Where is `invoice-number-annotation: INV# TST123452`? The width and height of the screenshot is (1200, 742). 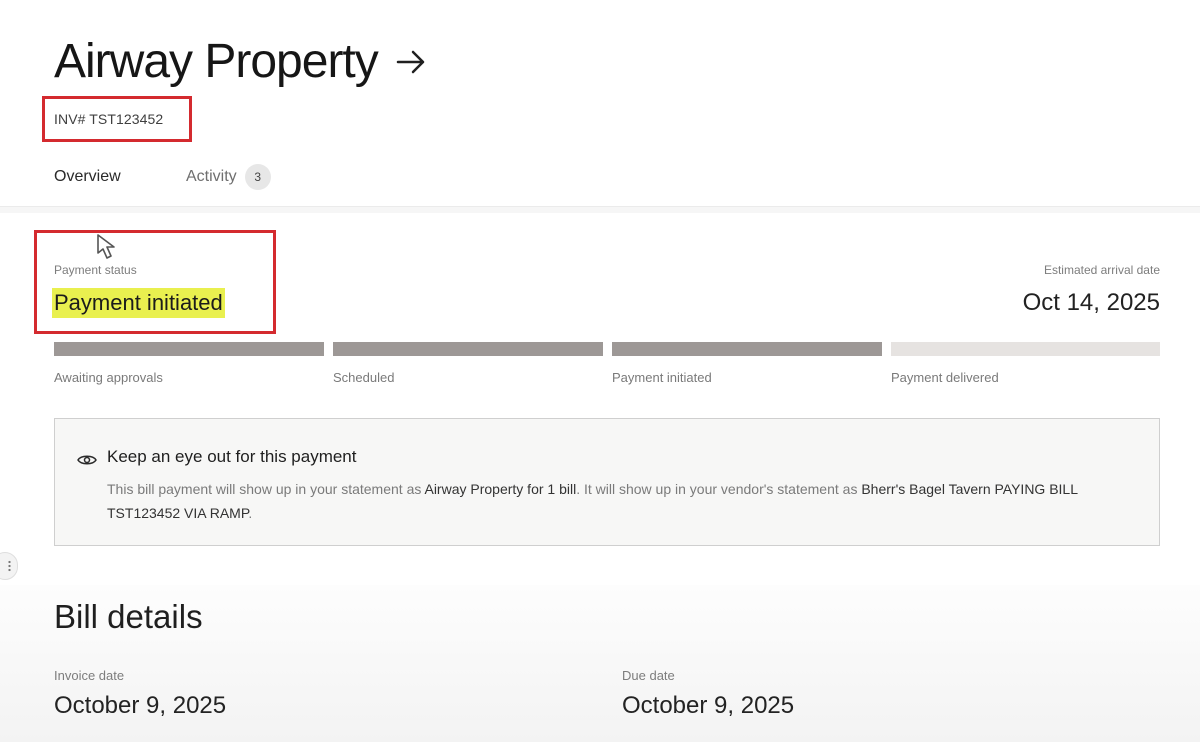
invoice-number-annotation: INV# TST123452 is located at coordinates (117, 119).